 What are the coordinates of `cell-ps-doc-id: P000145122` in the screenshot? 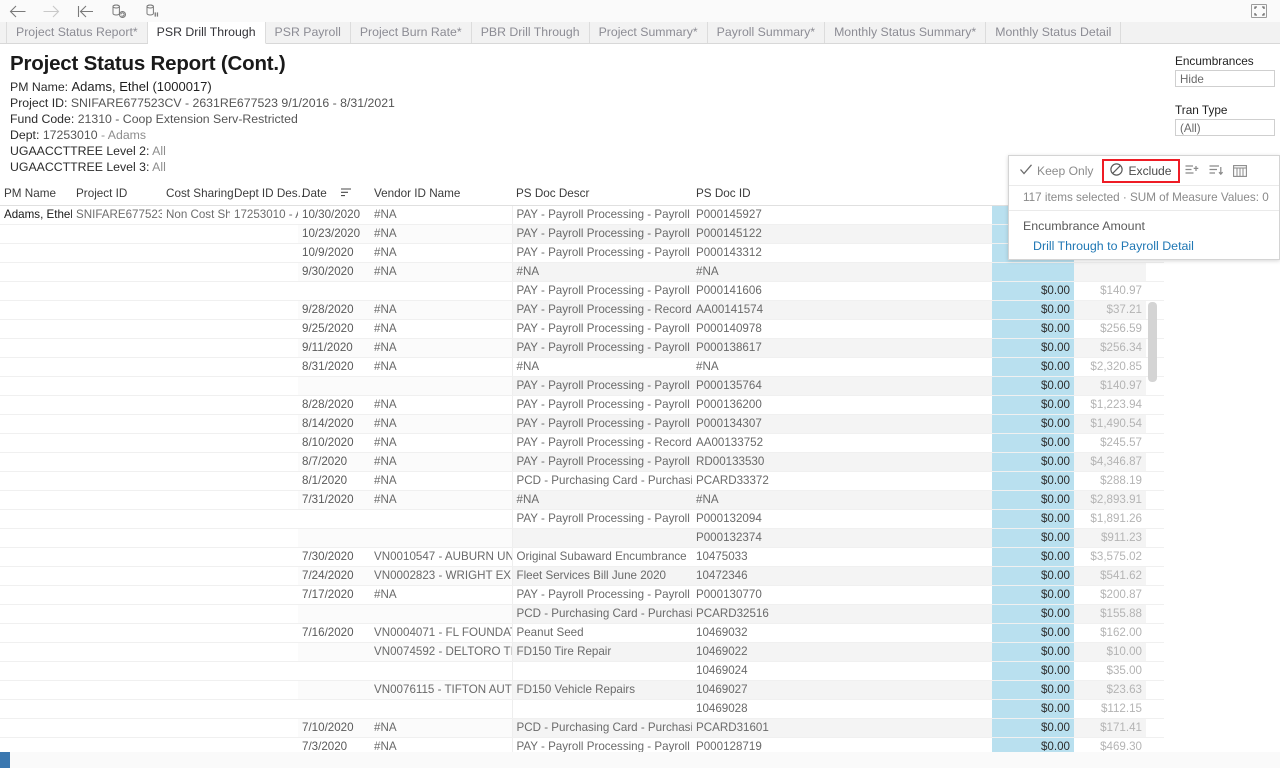 It's located at (842, 234).